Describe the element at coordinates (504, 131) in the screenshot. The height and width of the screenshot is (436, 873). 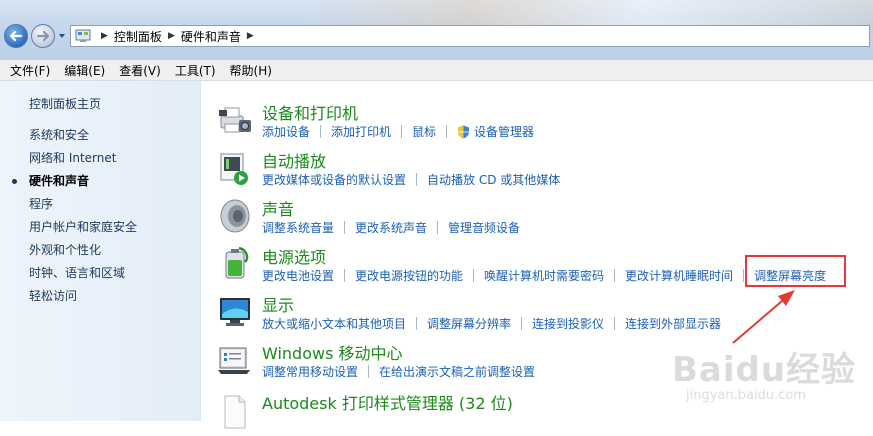
I see `link-device-manager: 设备管理器` at that location.